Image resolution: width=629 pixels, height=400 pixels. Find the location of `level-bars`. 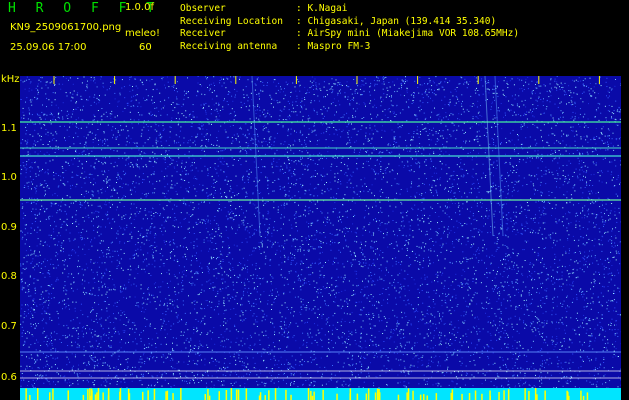

level-bars is located at coordinates (307, 394).